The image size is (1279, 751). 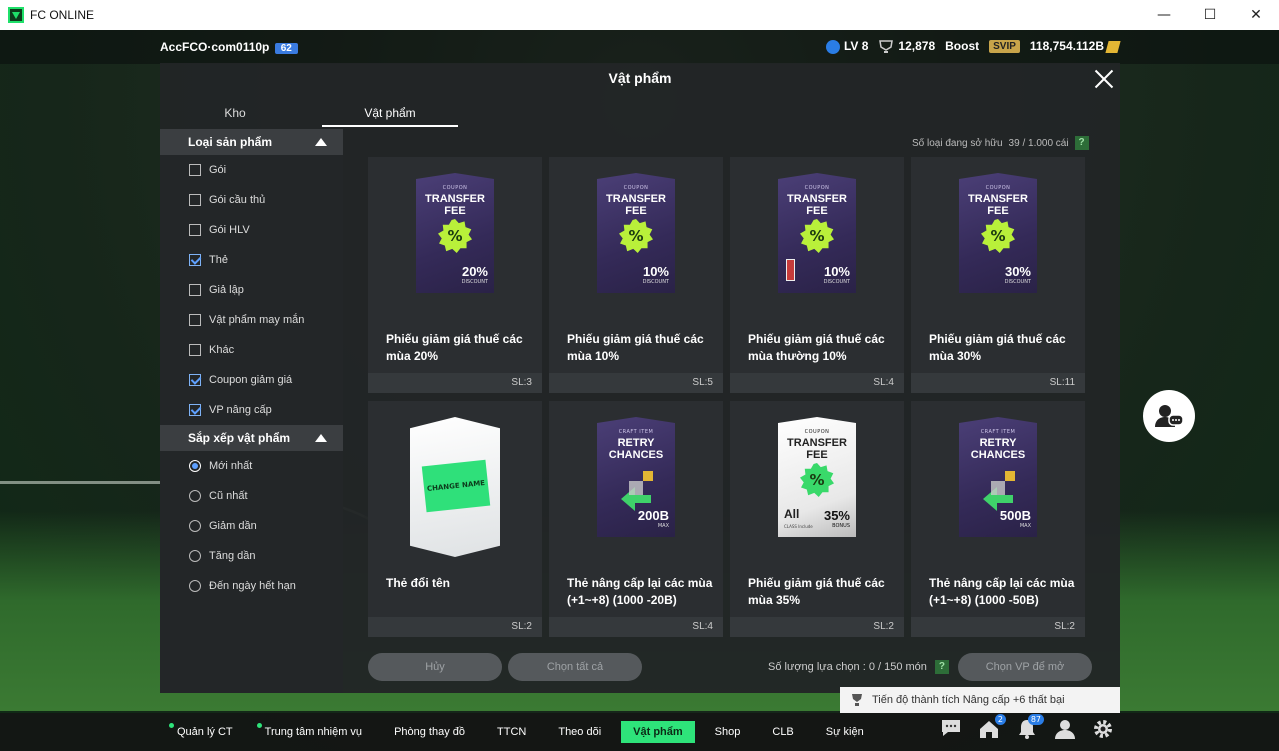 I want to click on bell-icon: 87, so click(x=1030, y=728).